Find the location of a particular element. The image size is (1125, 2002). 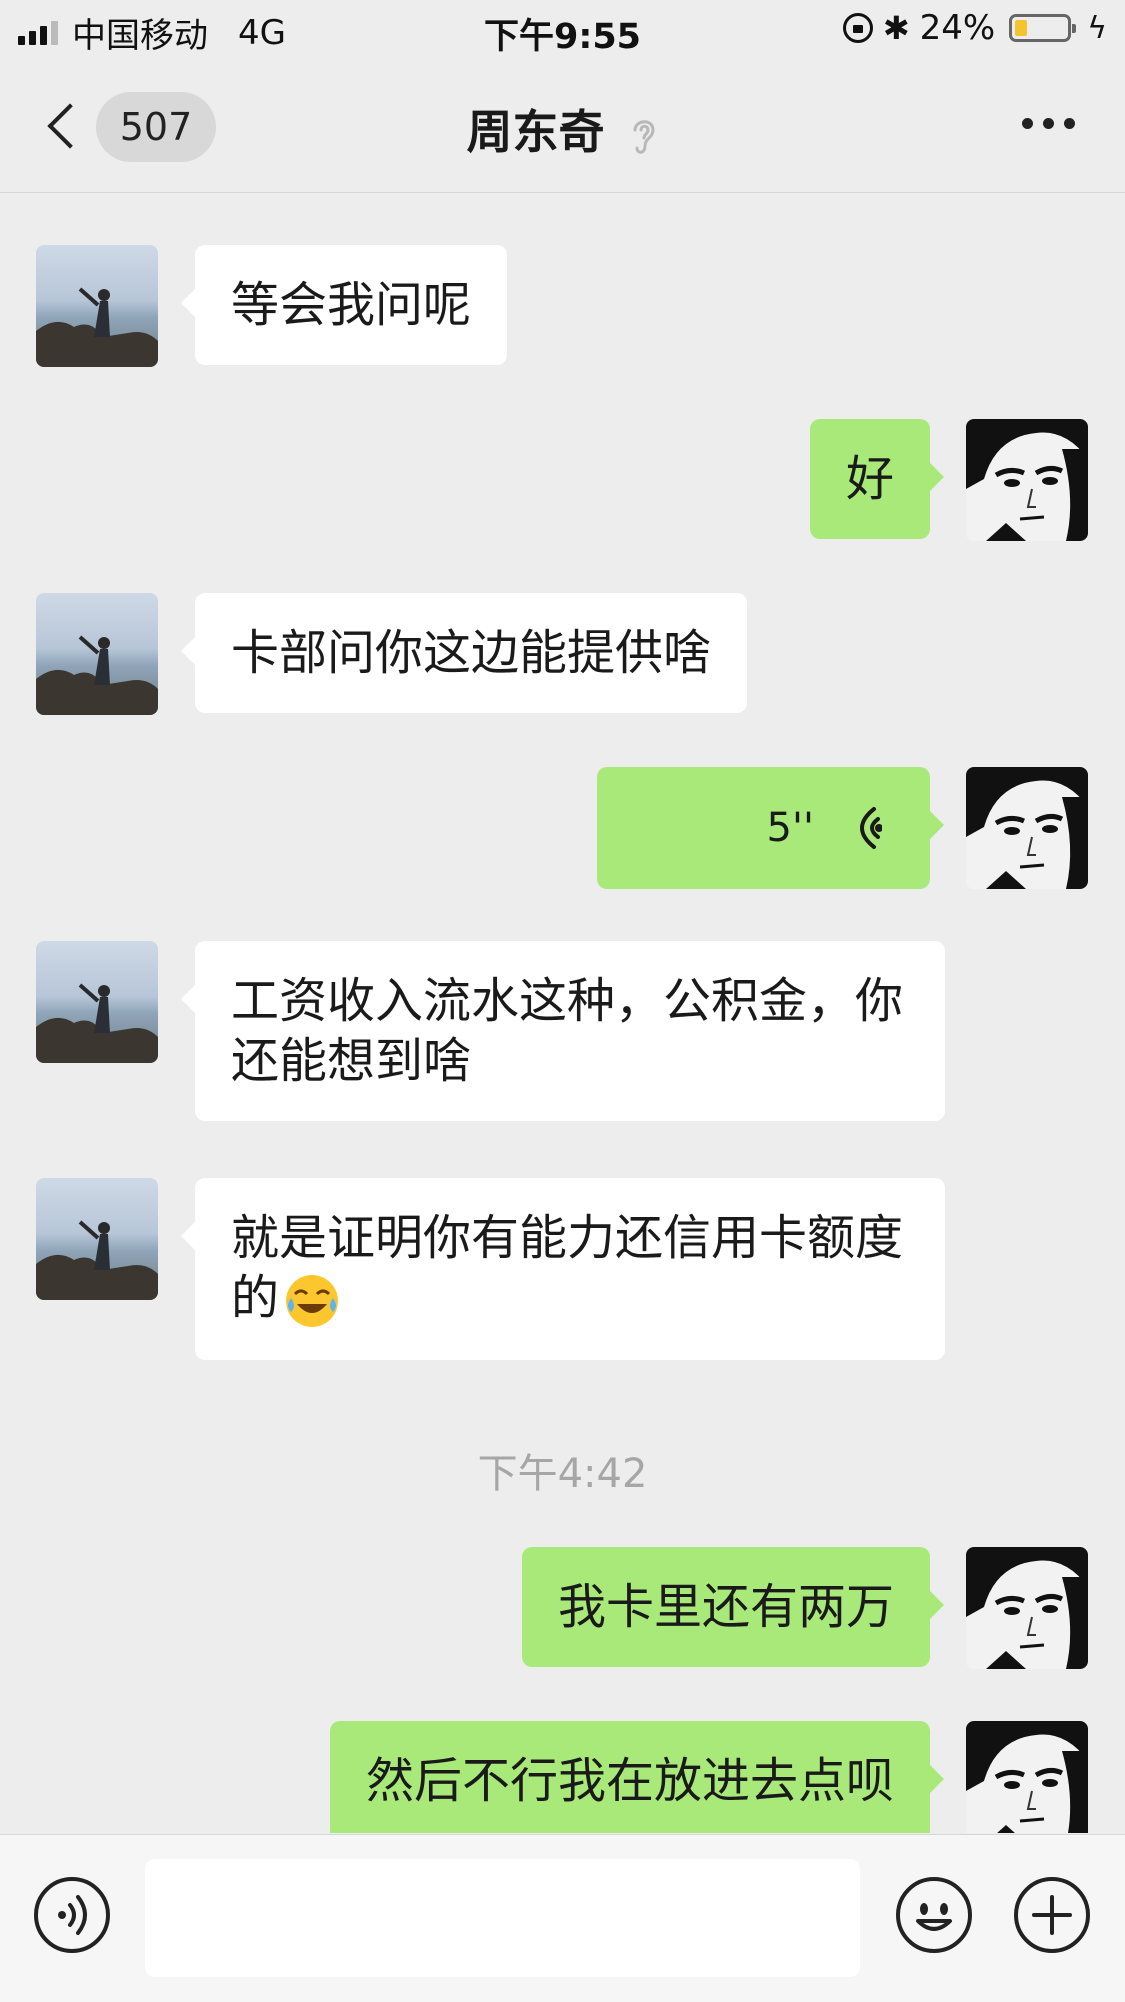

contact-name: 周东奇 is located at coordinates (535, 132).